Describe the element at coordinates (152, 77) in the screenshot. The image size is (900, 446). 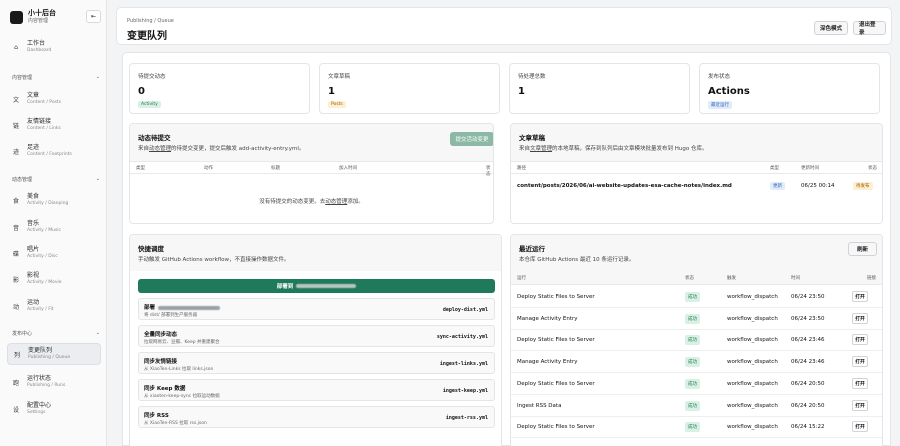
I see `stat-title: 待提交动态` at that location.